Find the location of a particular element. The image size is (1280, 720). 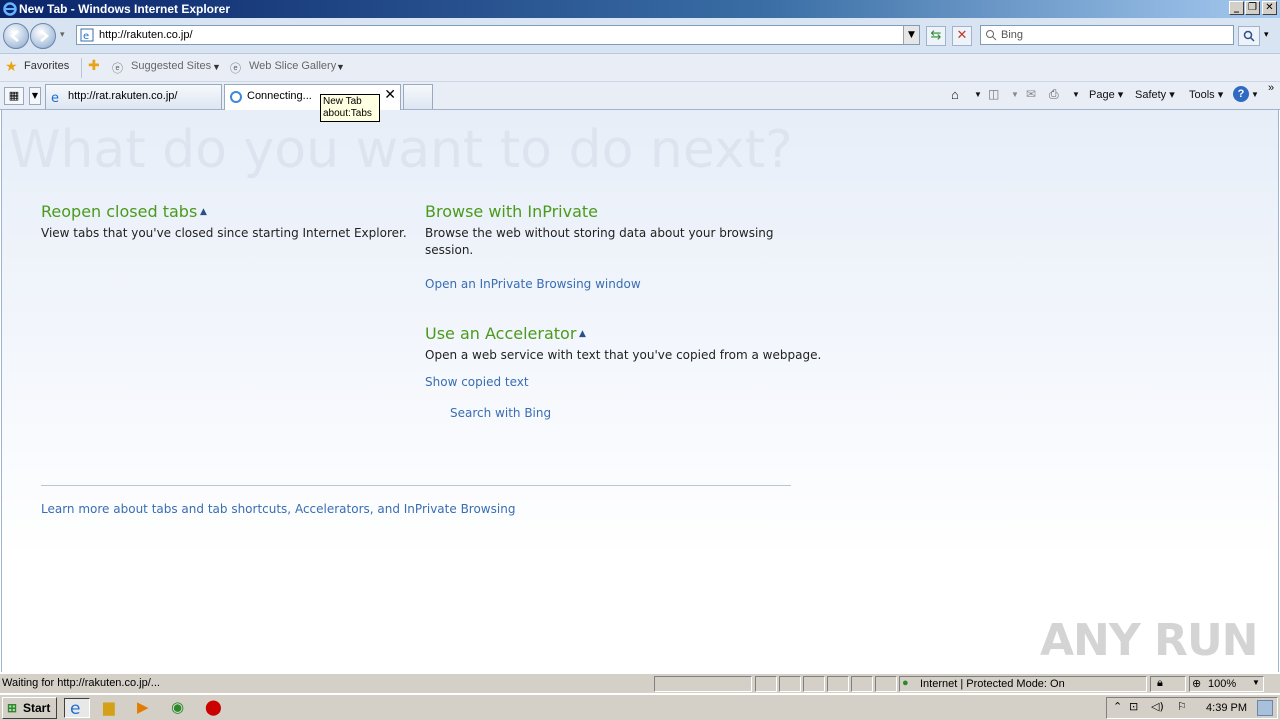

zone-segment: ● Internet | Protected Mode: On is located at coordinates (1023, 684).